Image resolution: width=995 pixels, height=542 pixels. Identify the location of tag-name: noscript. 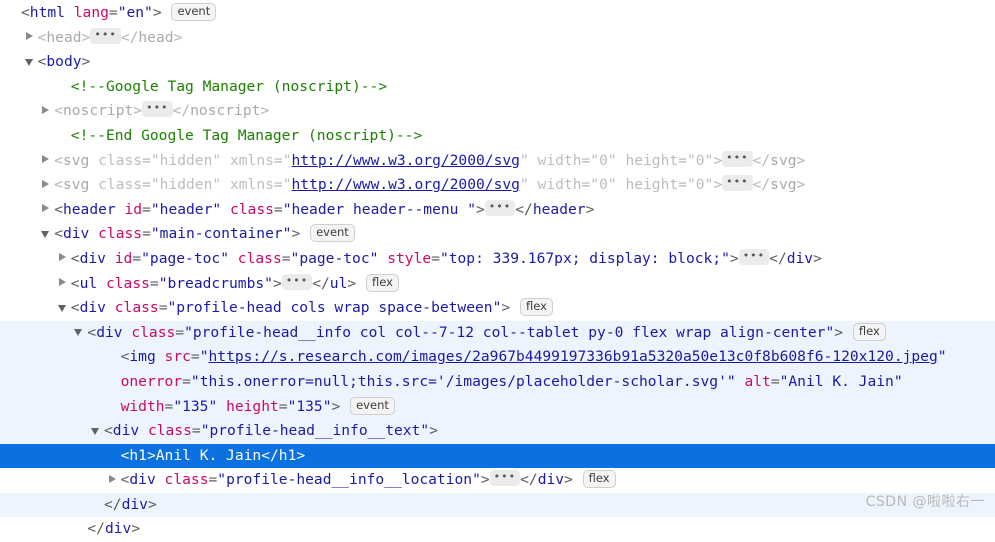
(225, 110).